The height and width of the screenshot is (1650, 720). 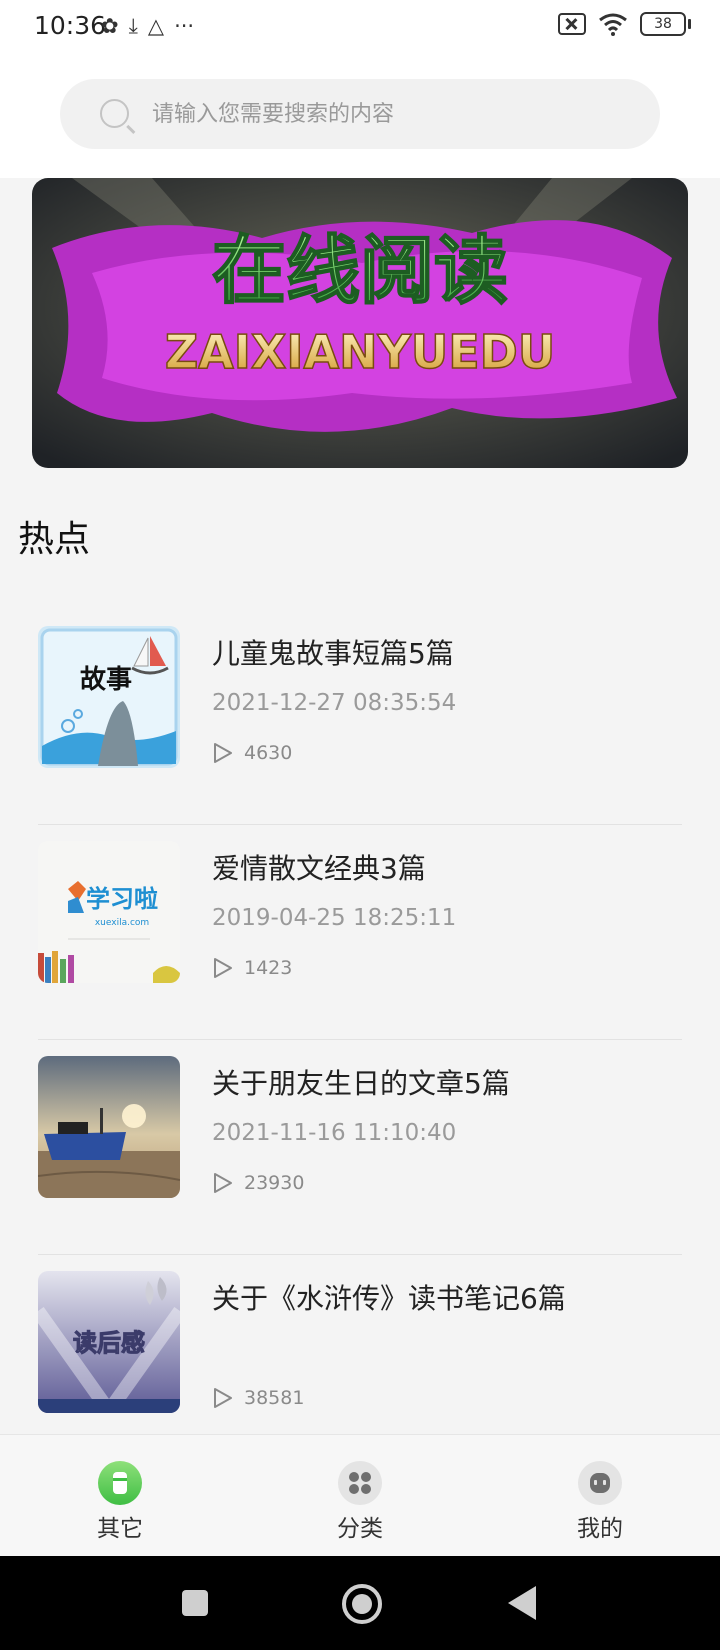 I want to click on home-button, so click(x=362, y=1604).